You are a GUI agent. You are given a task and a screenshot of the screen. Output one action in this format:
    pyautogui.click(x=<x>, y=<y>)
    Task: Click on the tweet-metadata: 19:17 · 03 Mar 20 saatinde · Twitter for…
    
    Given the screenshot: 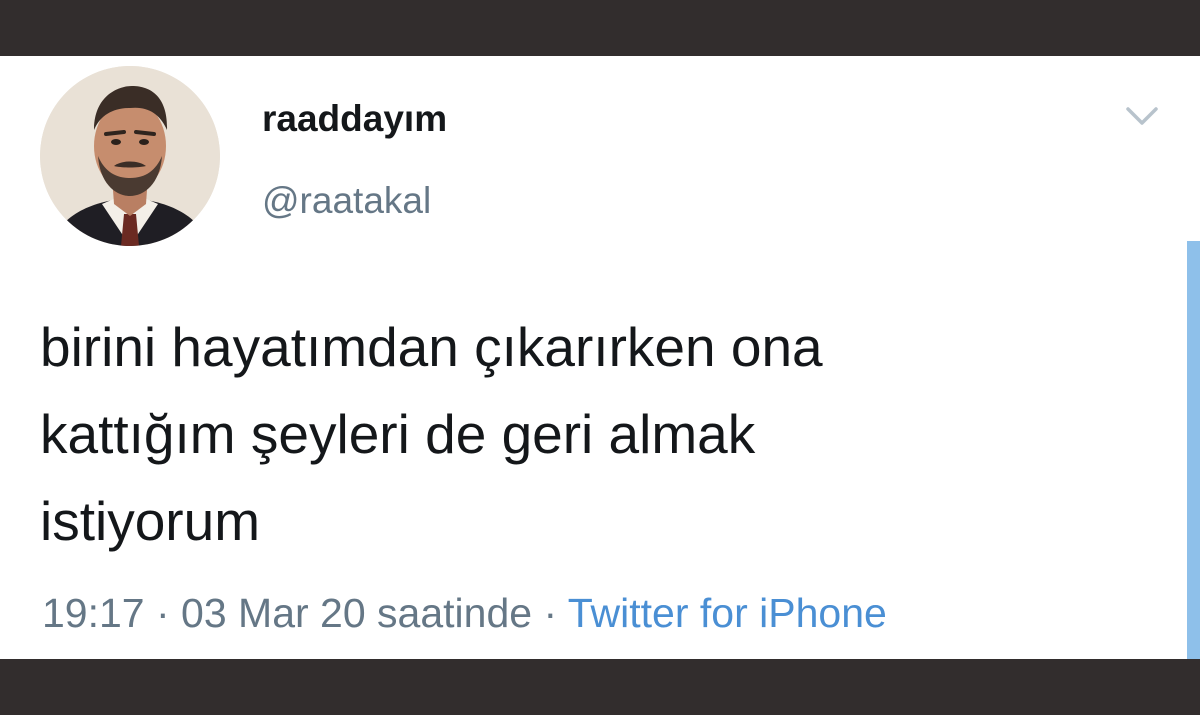 What is the action you would take?
    pyautogui.click(x=464, y=613)
    